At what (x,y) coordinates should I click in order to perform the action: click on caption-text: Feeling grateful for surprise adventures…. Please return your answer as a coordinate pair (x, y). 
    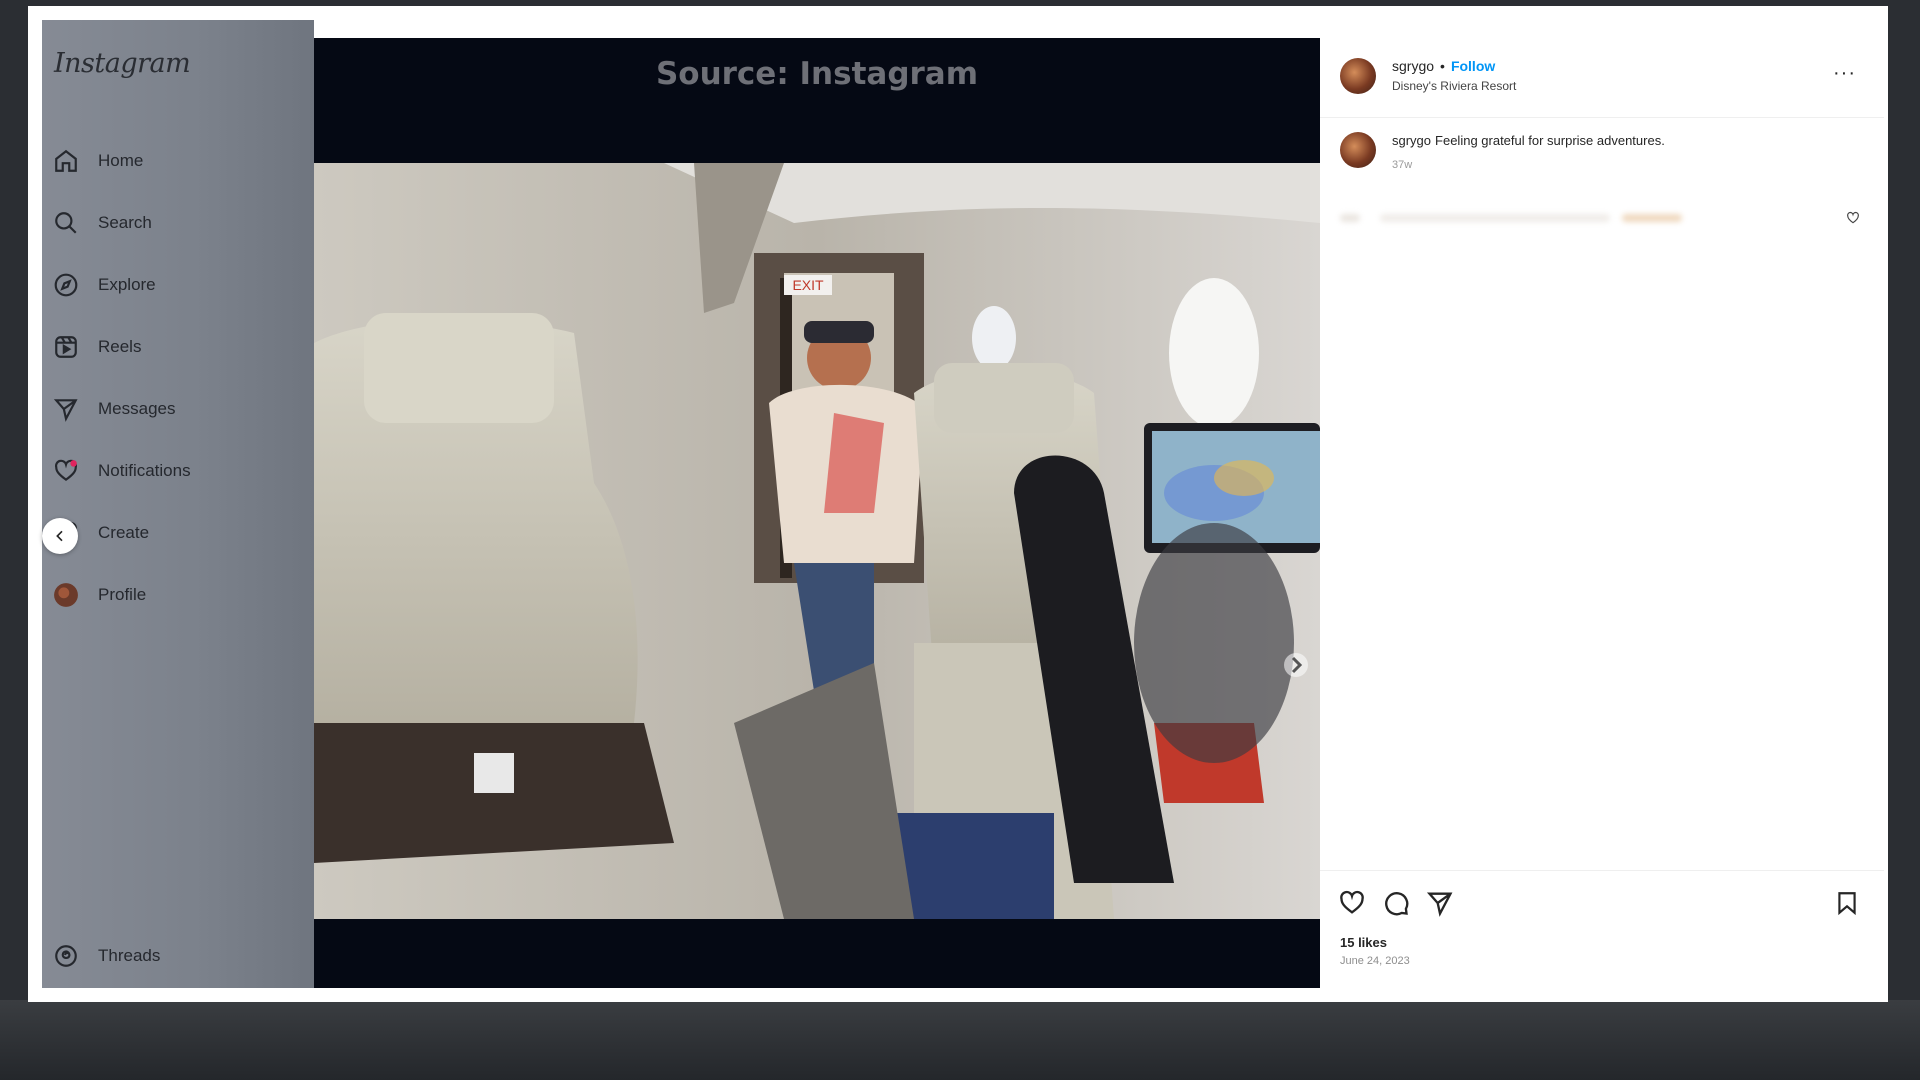
    Looking at the image, I should click on (1550, 140).